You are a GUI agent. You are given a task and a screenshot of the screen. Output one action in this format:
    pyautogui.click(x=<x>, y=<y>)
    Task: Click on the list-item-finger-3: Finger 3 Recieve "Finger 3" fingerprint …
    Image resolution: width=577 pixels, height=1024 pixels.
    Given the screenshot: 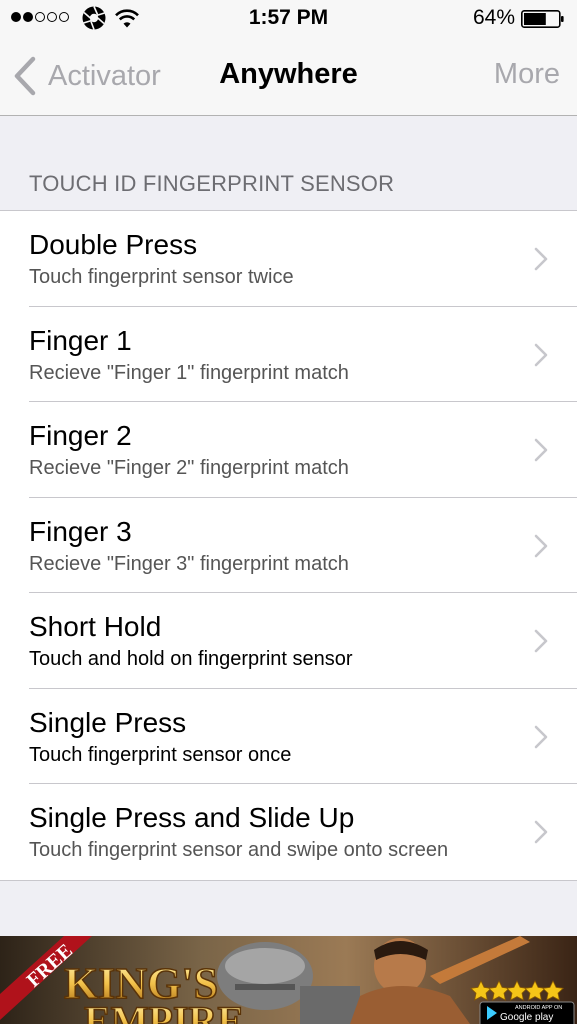 What is the action you would take?
    pyautogui.click(x=288, y=545)
    